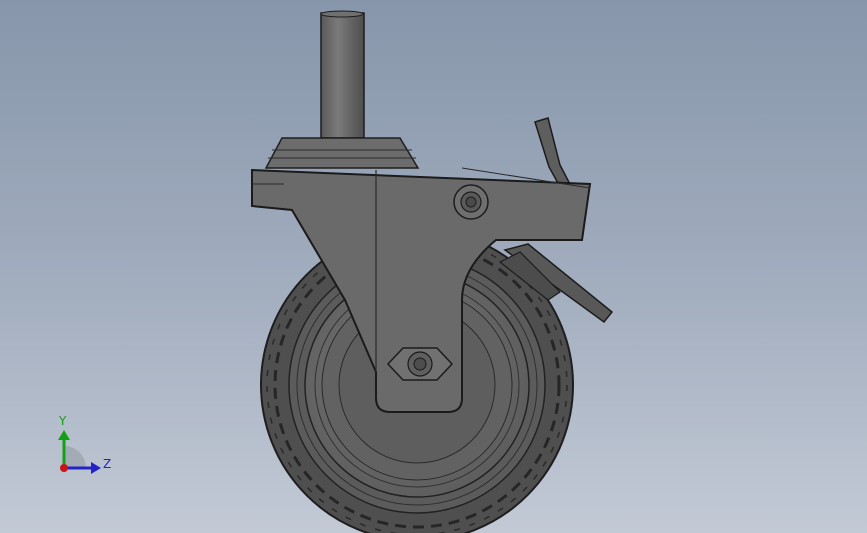  What do you see at coordinates (63, 421) in the screenshot?
I see `y-axis-label: Y` at bounding box center [63, 421].